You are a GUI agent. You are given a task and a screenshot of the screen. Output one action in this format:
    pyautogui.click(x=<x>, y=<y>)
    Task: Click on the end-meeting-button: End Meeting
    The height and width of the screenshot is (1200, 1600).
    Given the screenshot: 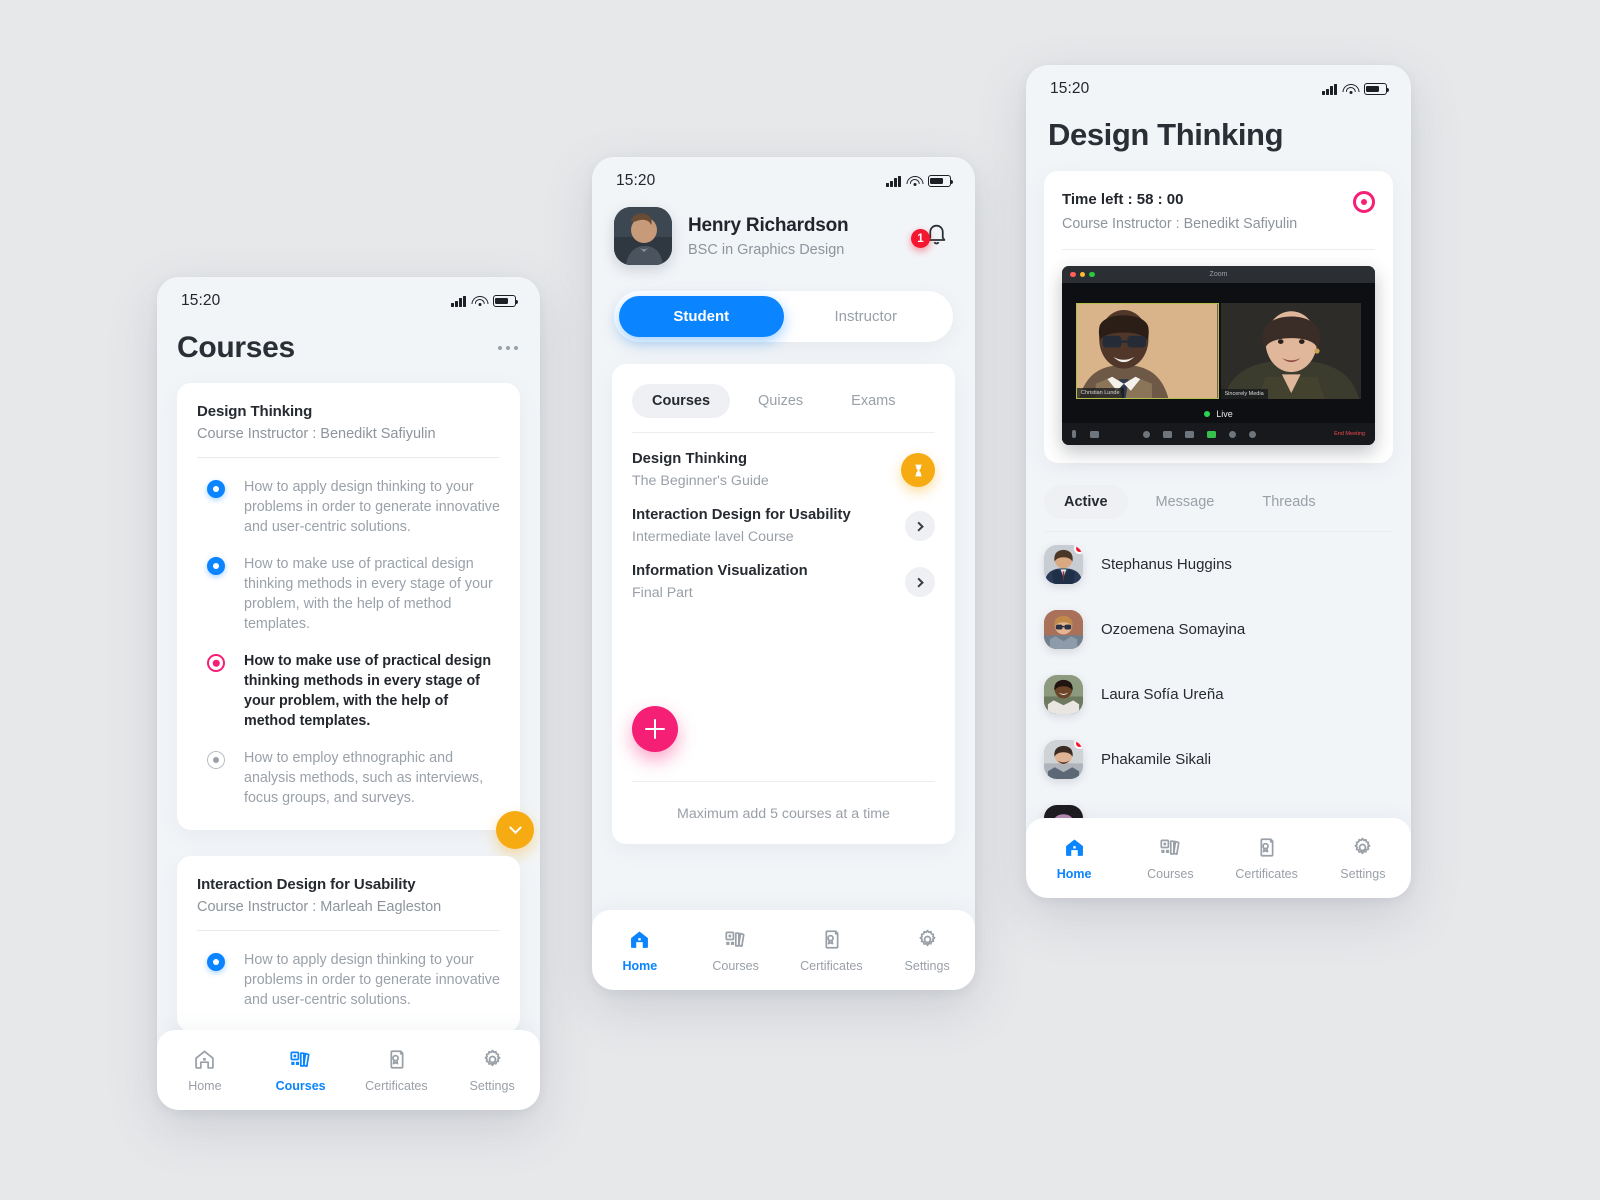 What is the action you would take?
    pyautogui.click(x=1349, y=434)
    